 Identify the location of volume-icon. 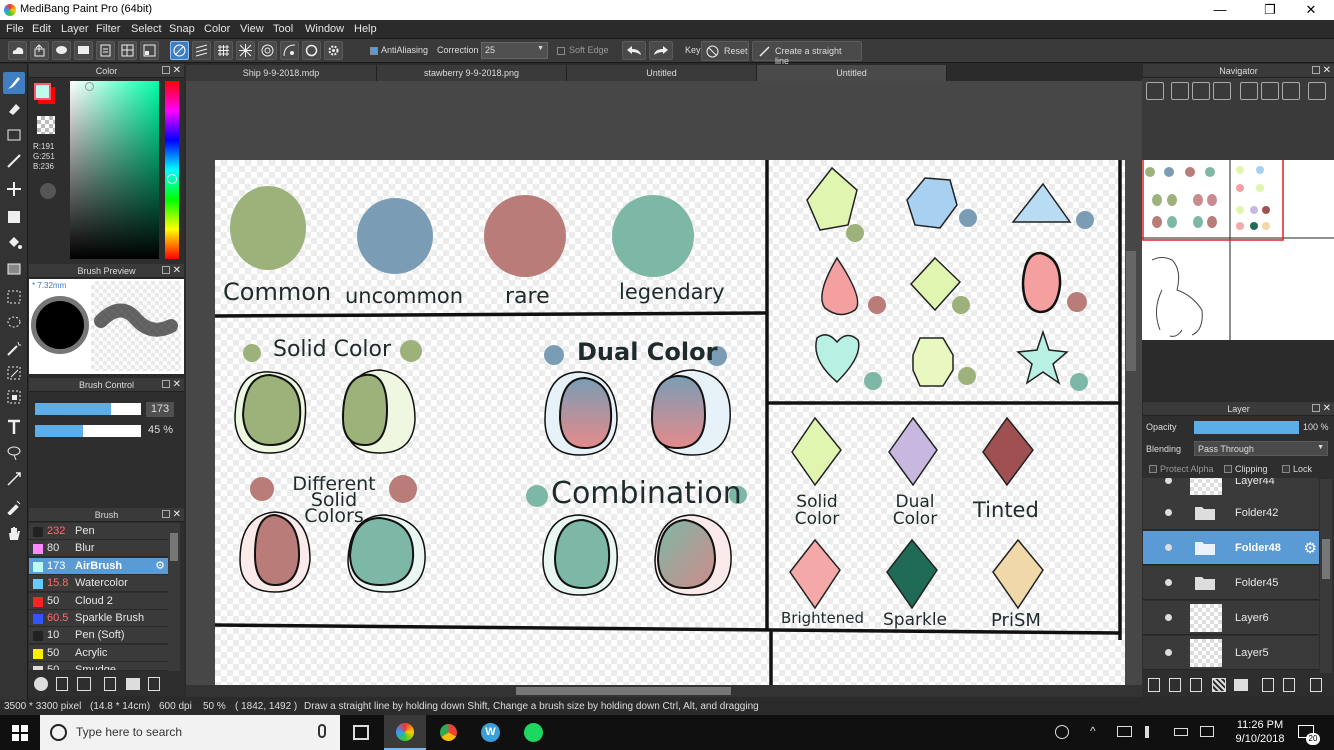
(1151, 732).